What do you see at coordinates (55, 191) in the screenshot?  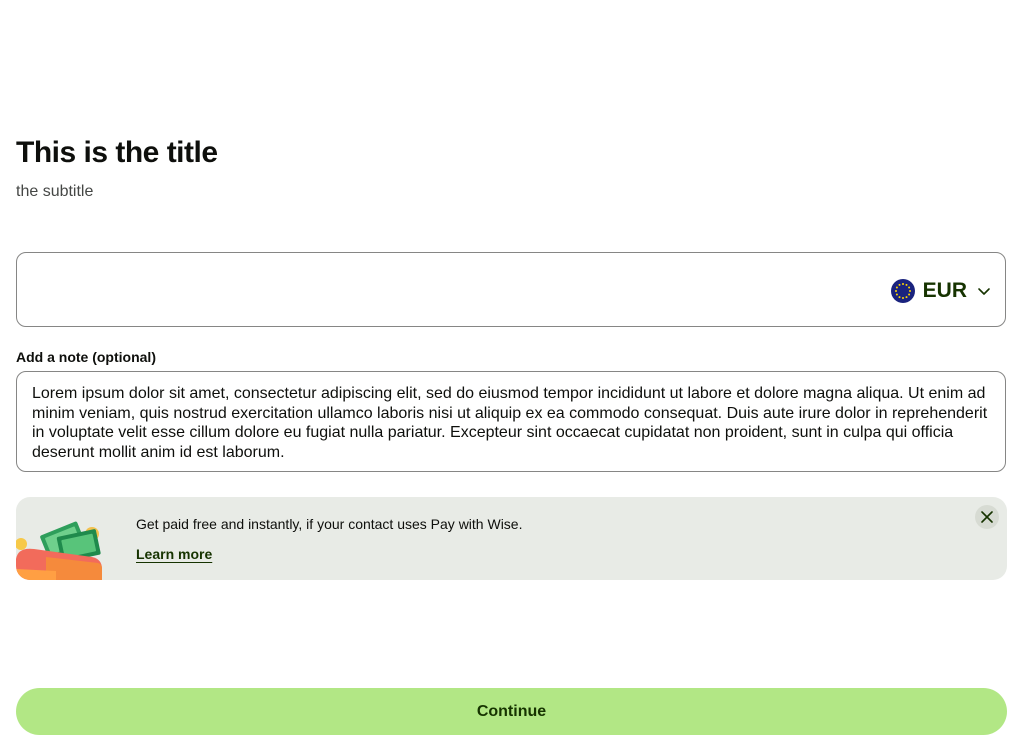 I see `page-subtitle: the subtitle` at bounding box center [55, 191].